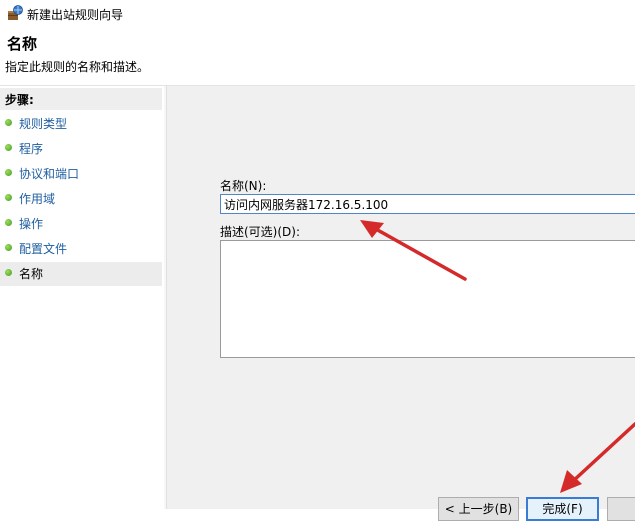  I want to click on step-label: 协议和端口, so click(49, 174).